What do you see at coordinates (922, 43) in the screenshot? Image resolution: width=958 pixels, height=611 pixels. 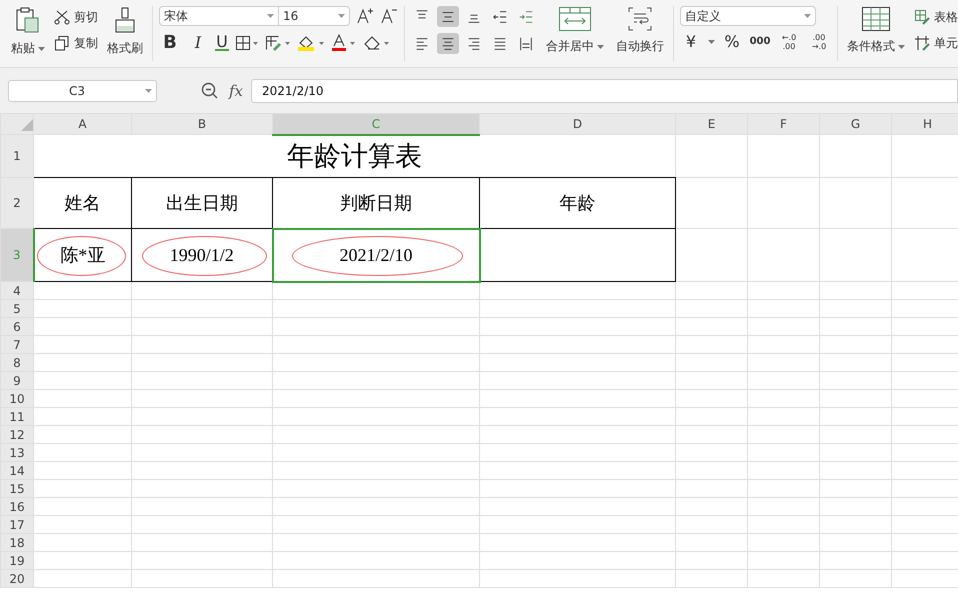 I see `cell-brush-icon` at bounding box center [922, 43].